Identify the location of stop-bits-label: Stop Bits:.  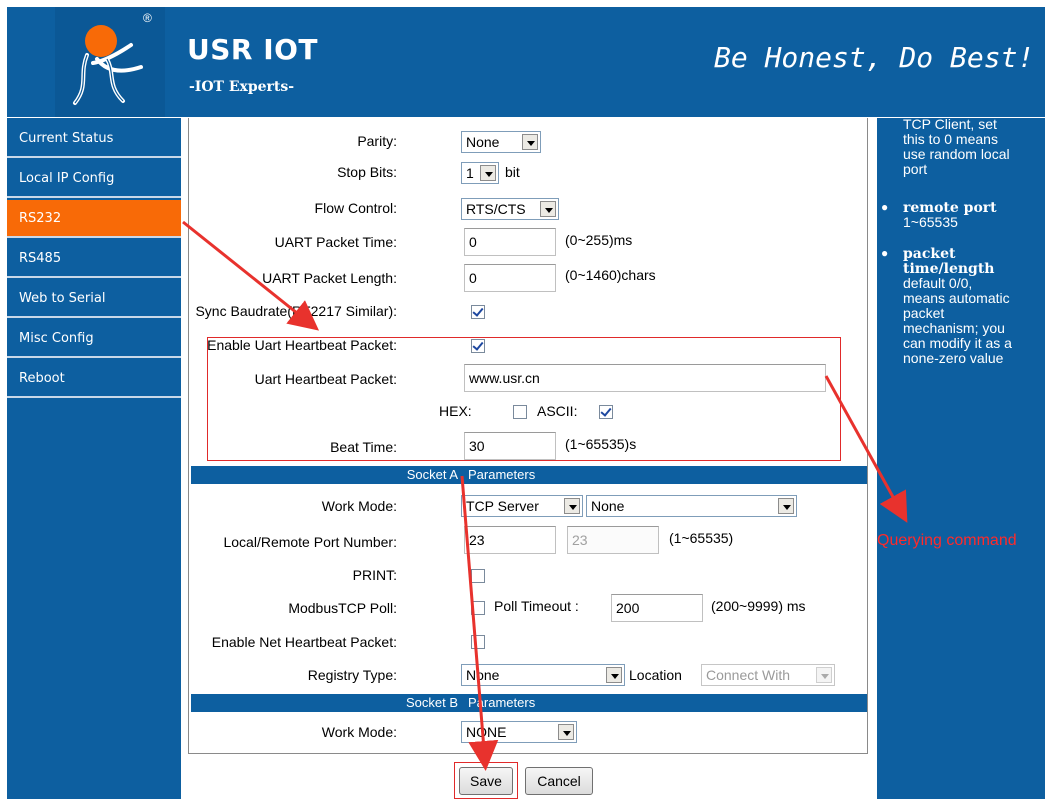
(367, 172).